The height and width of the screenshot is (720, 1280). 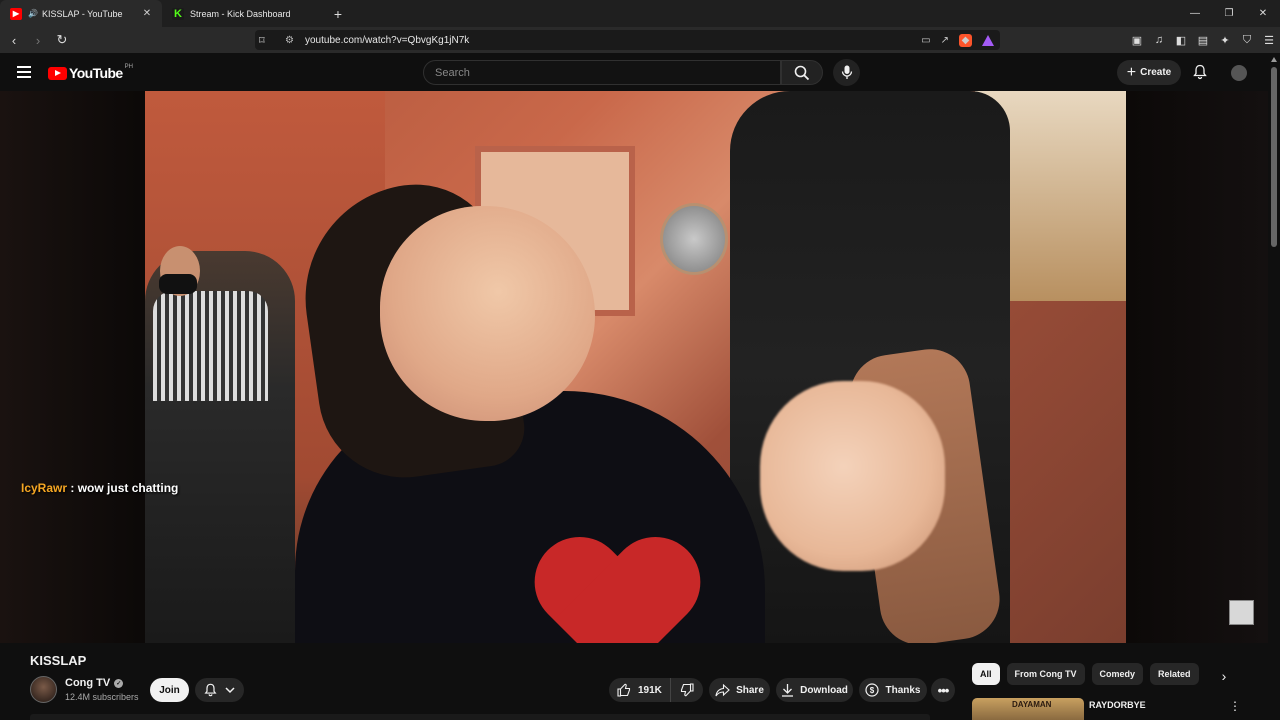 What do you see at coordinates (988, 40) in the screenshot?
I see `brave-rewards-icon` at bounding box center [988, 40].